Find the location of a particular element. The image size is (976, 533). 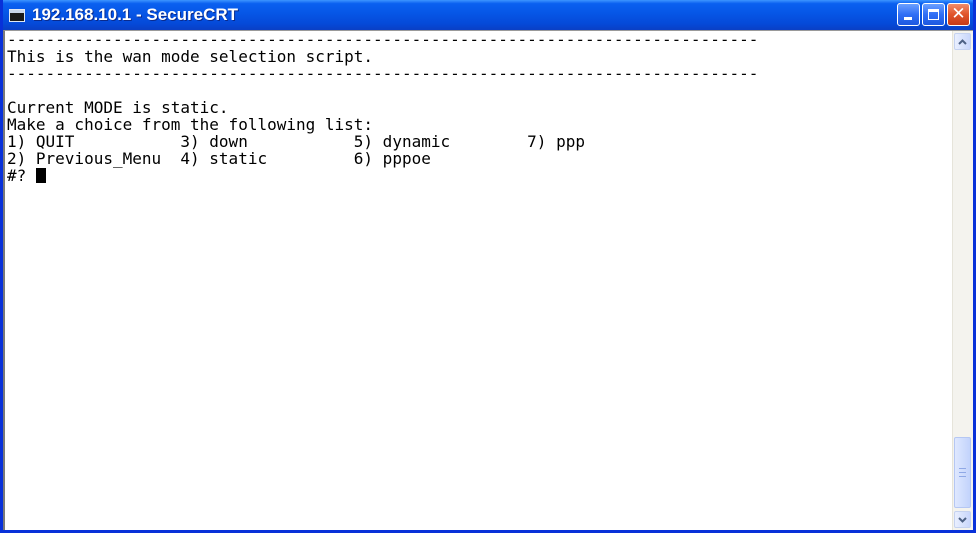

scroll-up-button is located at coordinates (962, 41).